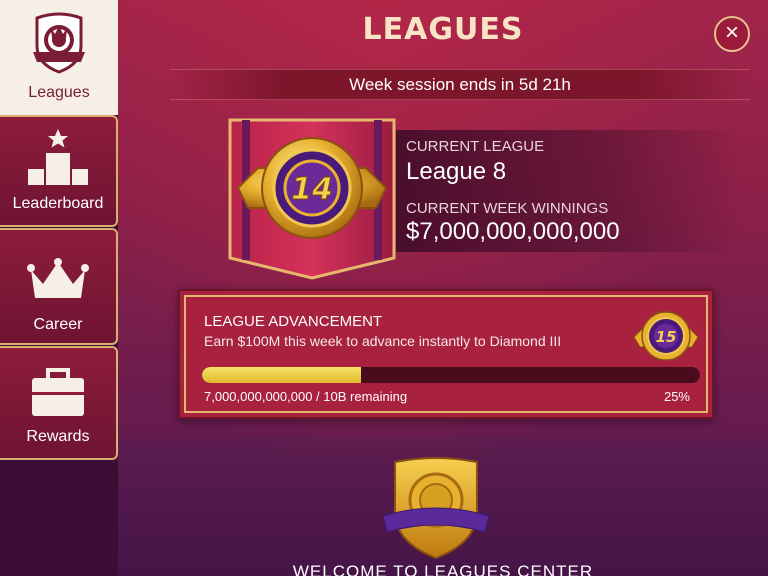 The image size is (768, 576). Describe the element at coordinates (58, 278) in the screenshot. I see `crown-icon` at that location.